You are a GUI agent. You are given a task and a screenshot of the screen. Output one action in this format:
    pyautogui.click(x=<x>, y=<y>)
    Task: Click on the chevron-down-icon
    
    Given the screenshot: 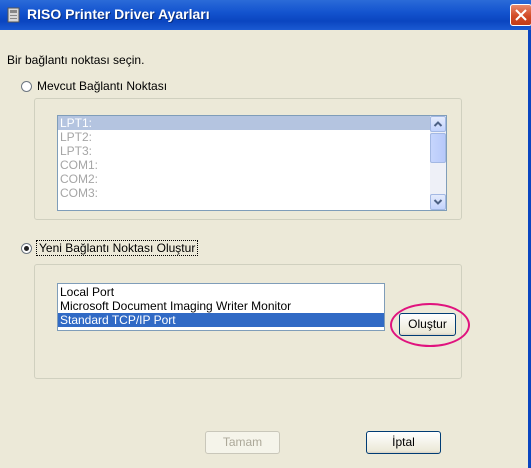 What is the action you would take?
    pyautogui.click(x=438, y=202)
    